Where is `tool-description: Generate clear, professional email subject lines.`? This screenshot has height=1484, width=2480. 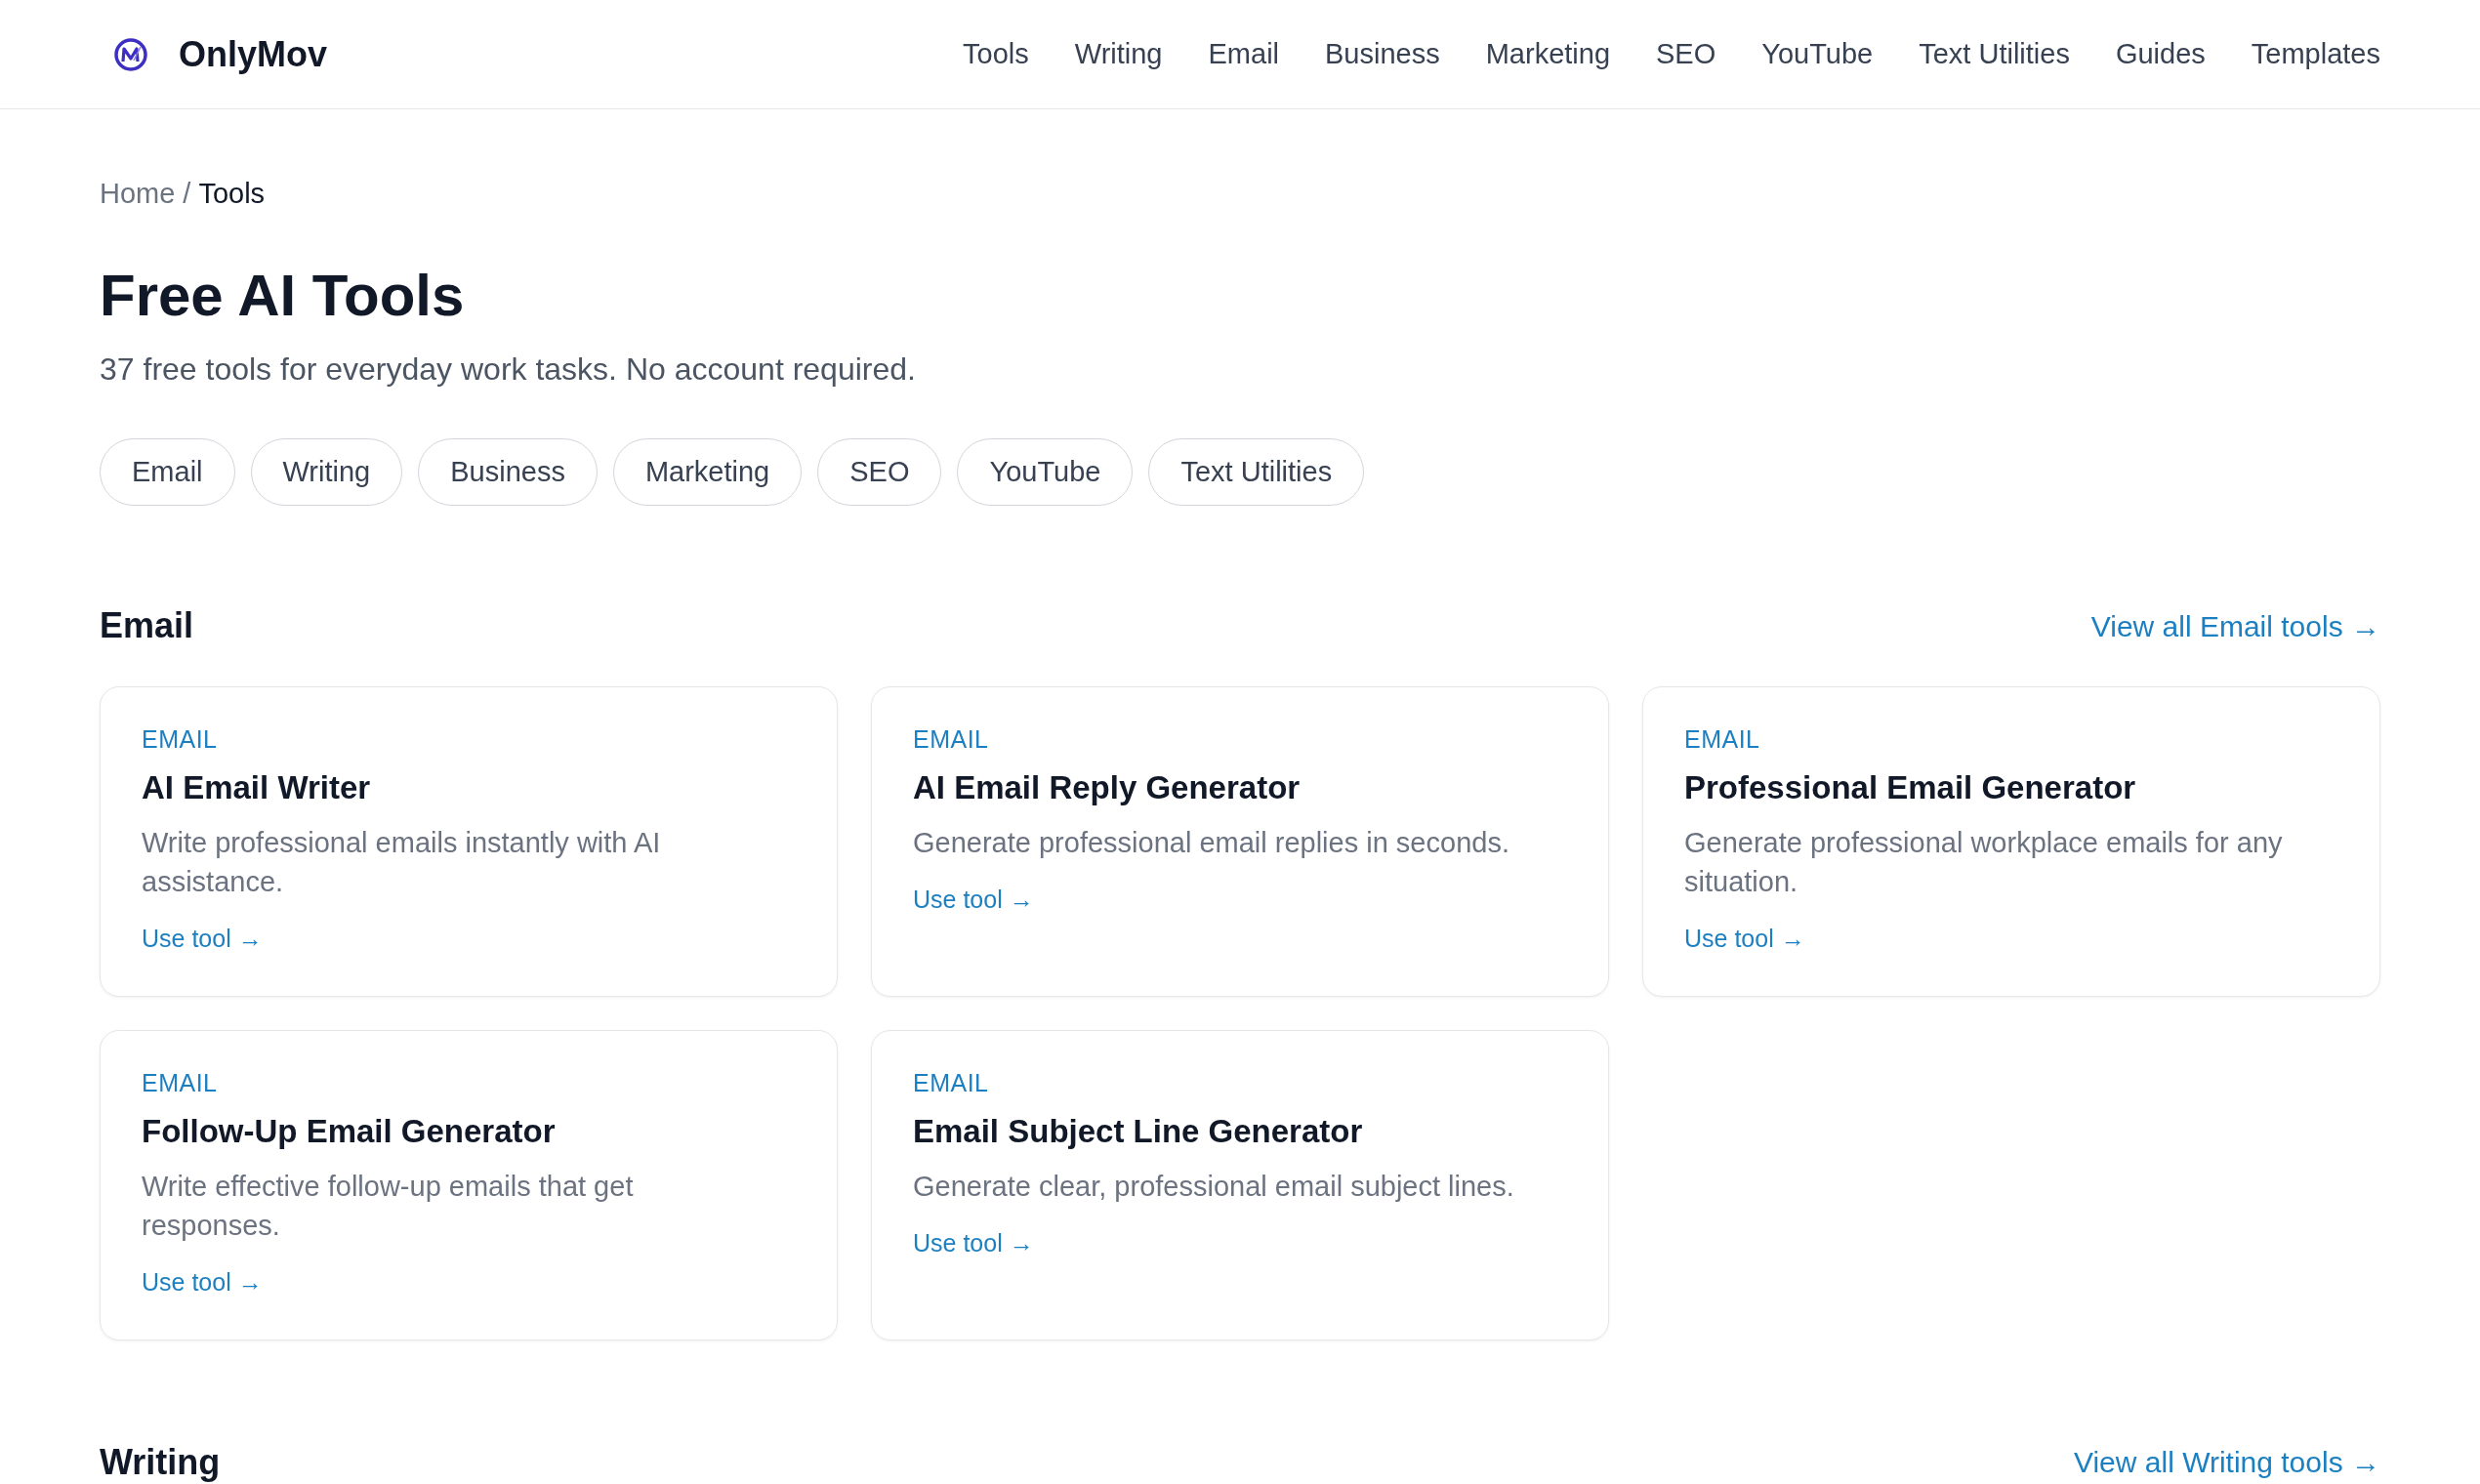 tool-description: Generate clear, professional email subject lines. is located at coordinates (1213, 1187).